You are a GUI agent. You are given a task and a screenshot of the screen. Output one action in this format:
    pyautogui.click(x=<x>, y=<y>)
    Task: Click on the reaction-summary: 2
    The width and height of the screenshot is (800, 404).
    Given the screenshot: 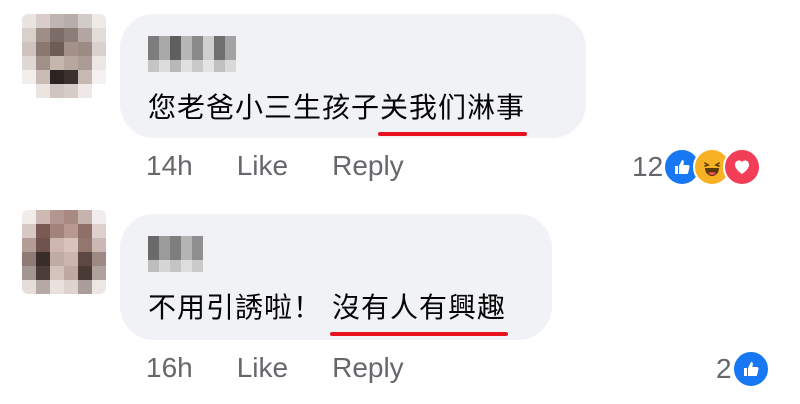 What is the action you would take?
    pyautogui.click(x=743, y=369)
    